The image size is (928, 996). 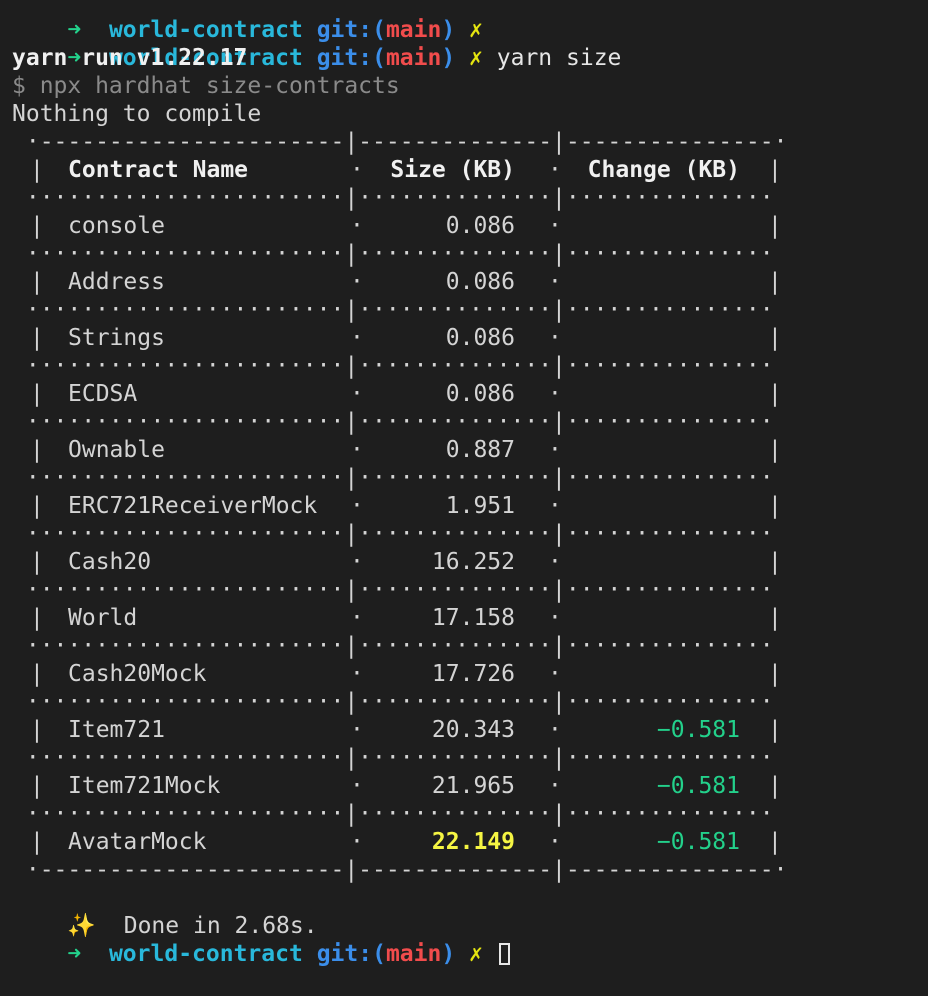 I want to click on table-row-size: 21.965, so click(x=473, y=786).